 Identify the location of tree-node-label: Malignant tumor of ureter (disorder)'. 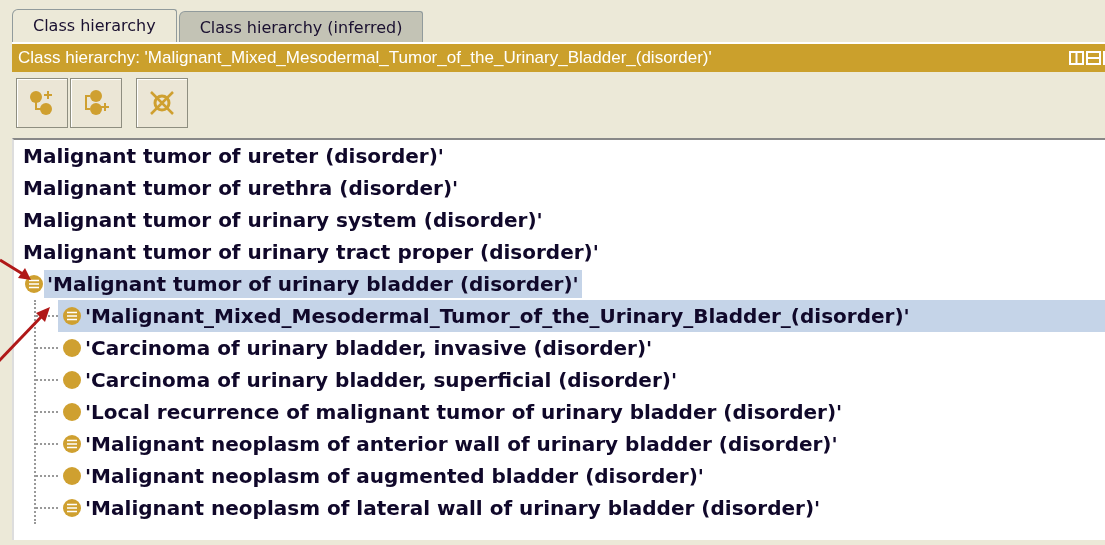
(233, 156).